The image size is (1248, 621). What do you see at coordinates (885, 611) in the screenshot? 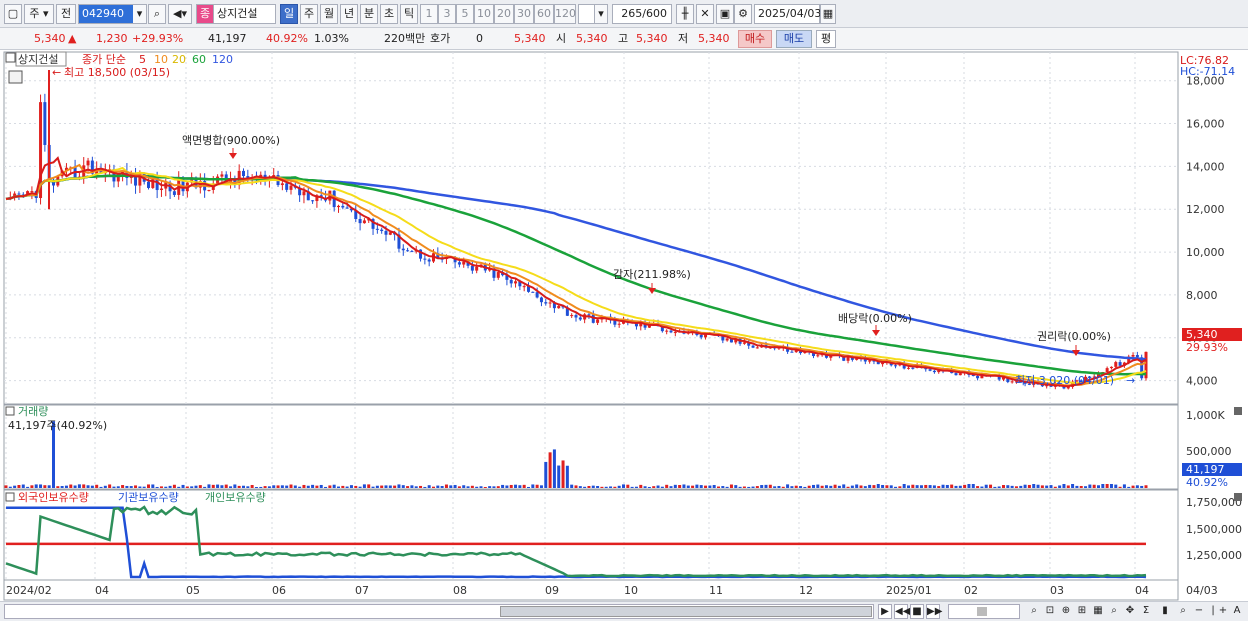
I see `scroll-right-icon: ▶` at bounding box center [885, 611].